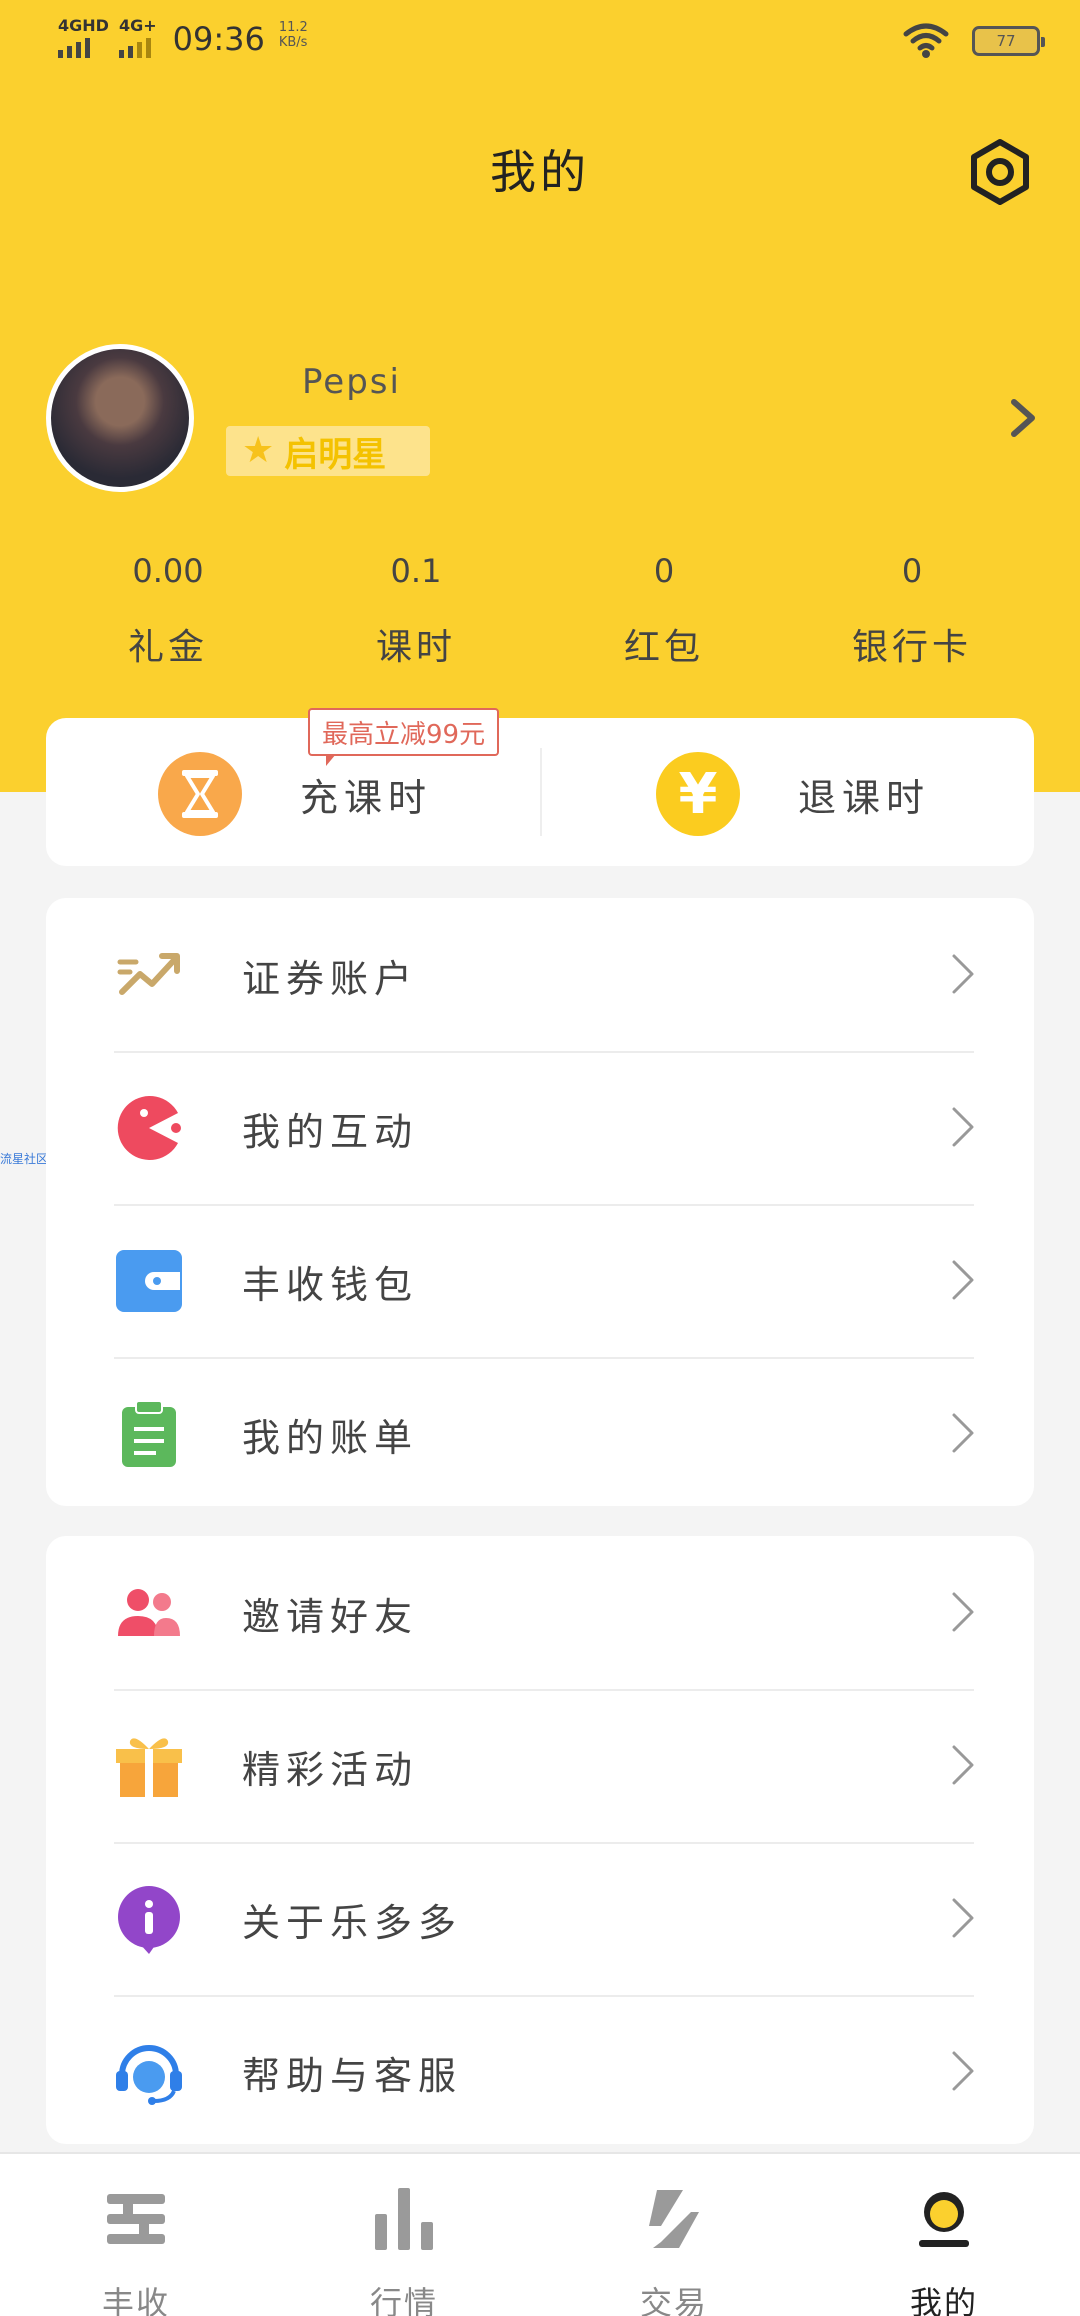 Image resolution: width=1080 pixels, height=2316 pixels. What do you see at coordinates (83, 25) in the screenshot?
I see `signal-1-label: 4GHD` at bounding box center [83, 25].